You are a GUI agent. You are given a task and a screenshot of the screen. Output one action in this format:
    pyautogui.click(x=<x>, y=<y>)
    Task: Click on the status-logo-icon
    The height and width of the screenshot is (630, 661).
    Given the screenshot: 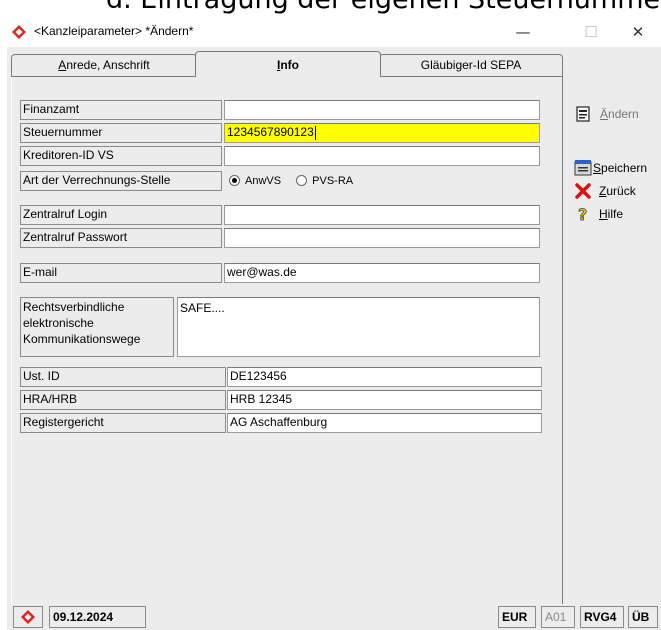 What is the action you would take?
    pyautogui.click(x=28, y=617)
    